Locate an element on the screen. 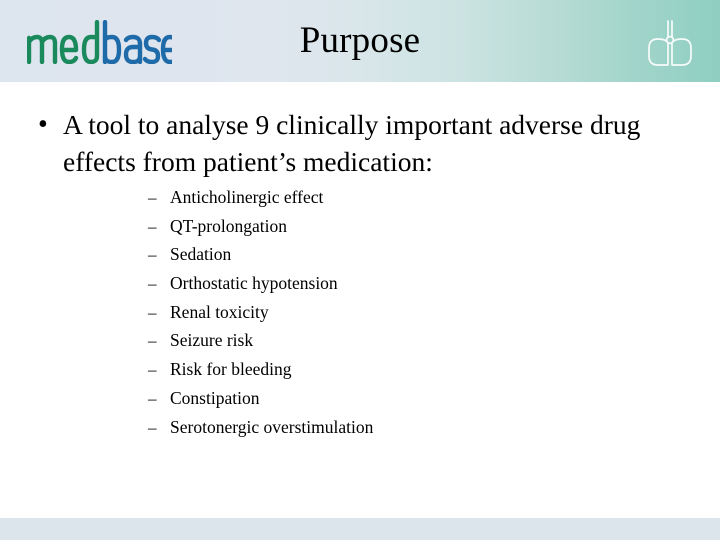 The image size is (720, 540). list-item-label: Constipation is located at coordinates (215, 397).